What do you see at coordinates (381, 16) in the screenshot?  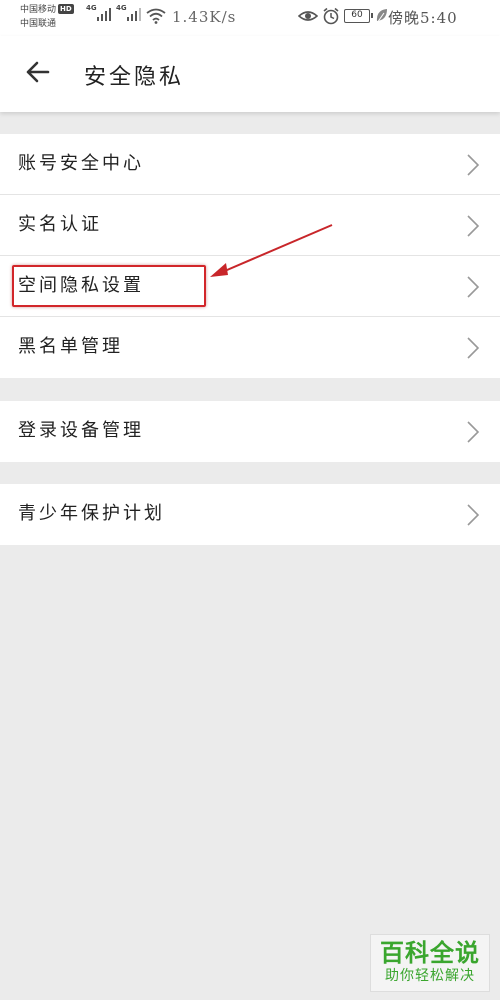 I see `leaf-icon` at bounding box center [381, 16].